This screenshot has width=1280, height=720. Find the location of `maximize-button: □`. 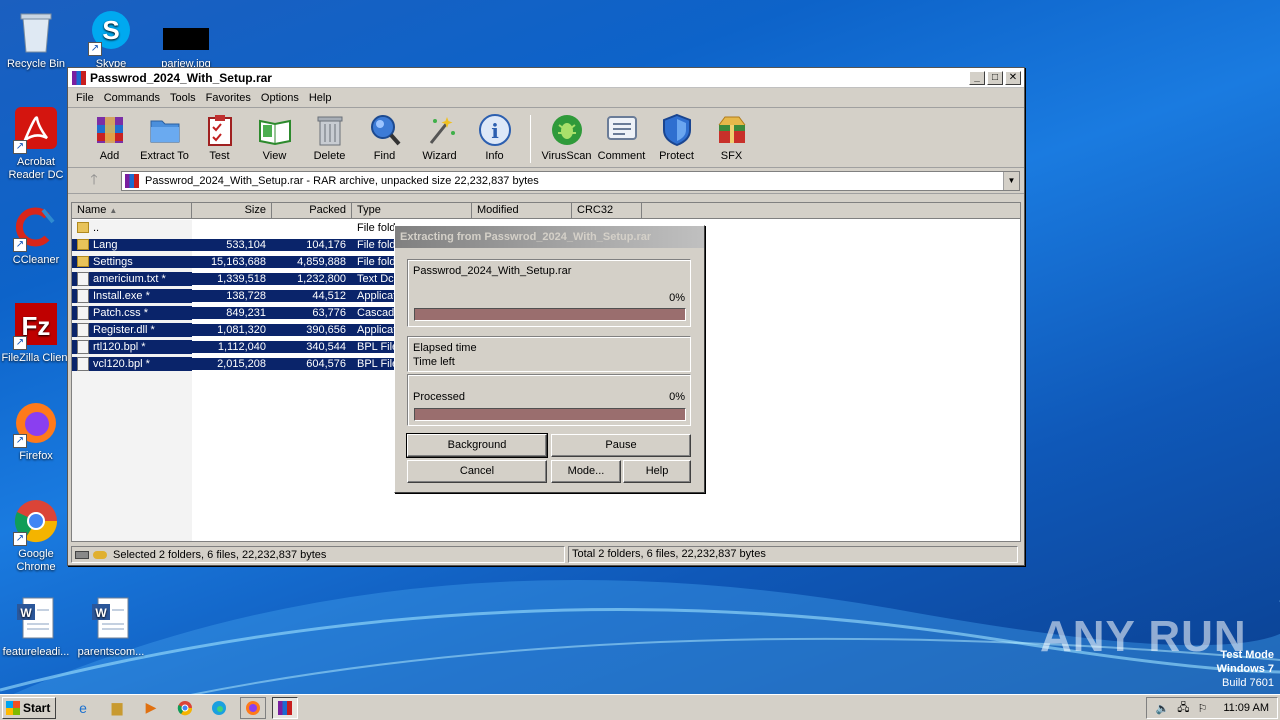

maximize-button: □ is located at coordinates (995, 77).